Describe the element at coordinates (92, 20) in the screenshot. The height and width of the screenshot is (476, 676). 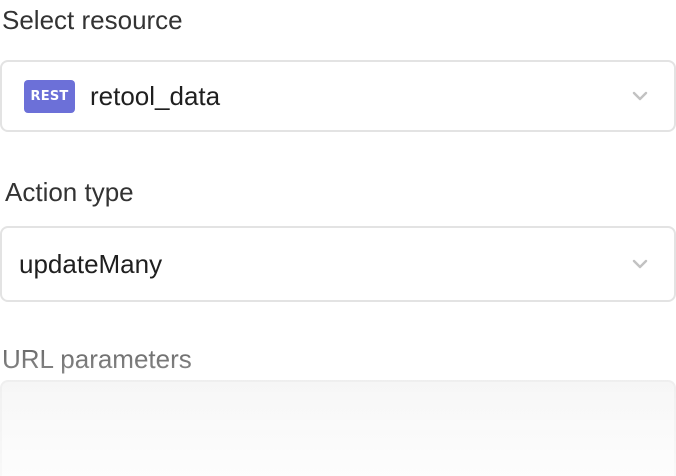
I see `select-resource-label: Select resource` at that location.